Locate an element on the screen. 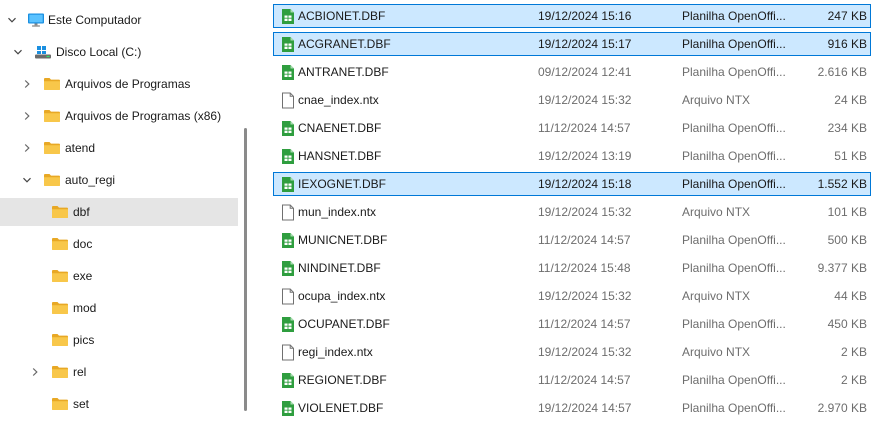  nav-item-label: Arquivos de Programas (x86) is located at coordinates (143, 116).